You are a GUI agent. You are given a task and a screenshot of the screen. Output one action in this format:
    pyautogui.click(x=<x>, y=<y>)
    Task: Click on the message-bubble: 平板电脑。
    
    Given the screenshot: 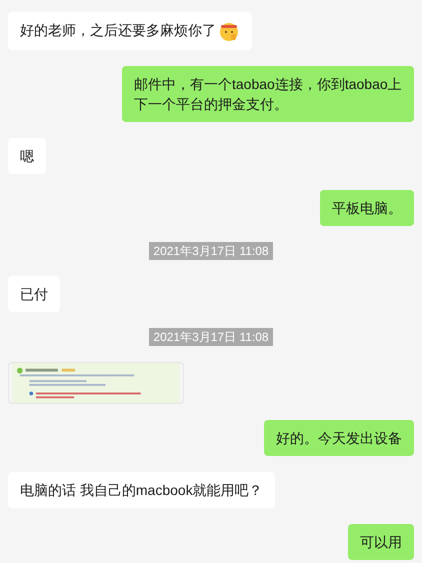 What is the action you would take?
    pyautogui.click(x=367, y=208)
    